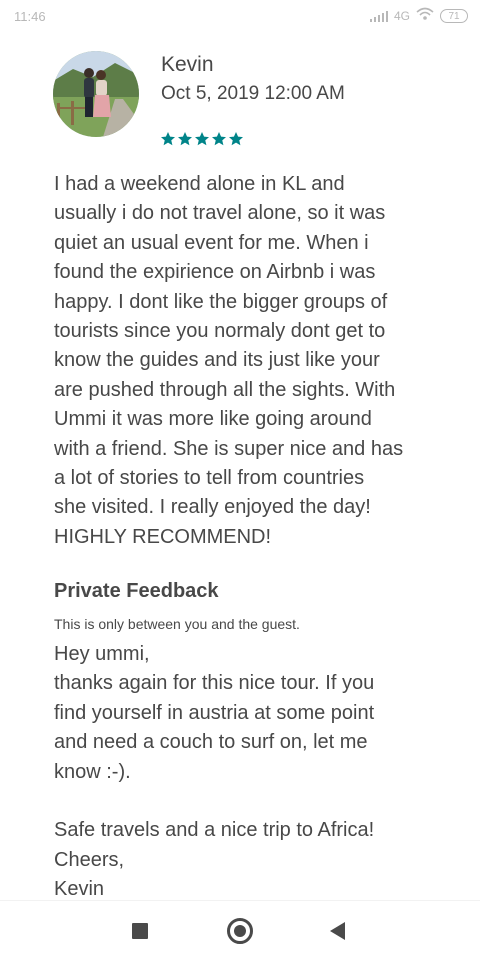  What do you see at coordinates (401, 15) in the screenshot?
I see `network-label: 4G` at bounding box center [401, 15].